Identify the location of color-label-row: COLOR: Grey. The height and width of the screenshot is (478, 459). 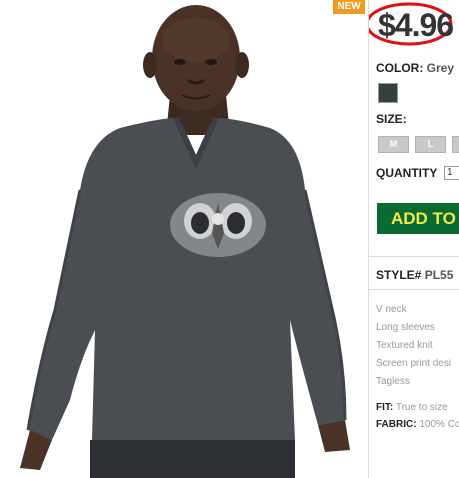
(415, 68).